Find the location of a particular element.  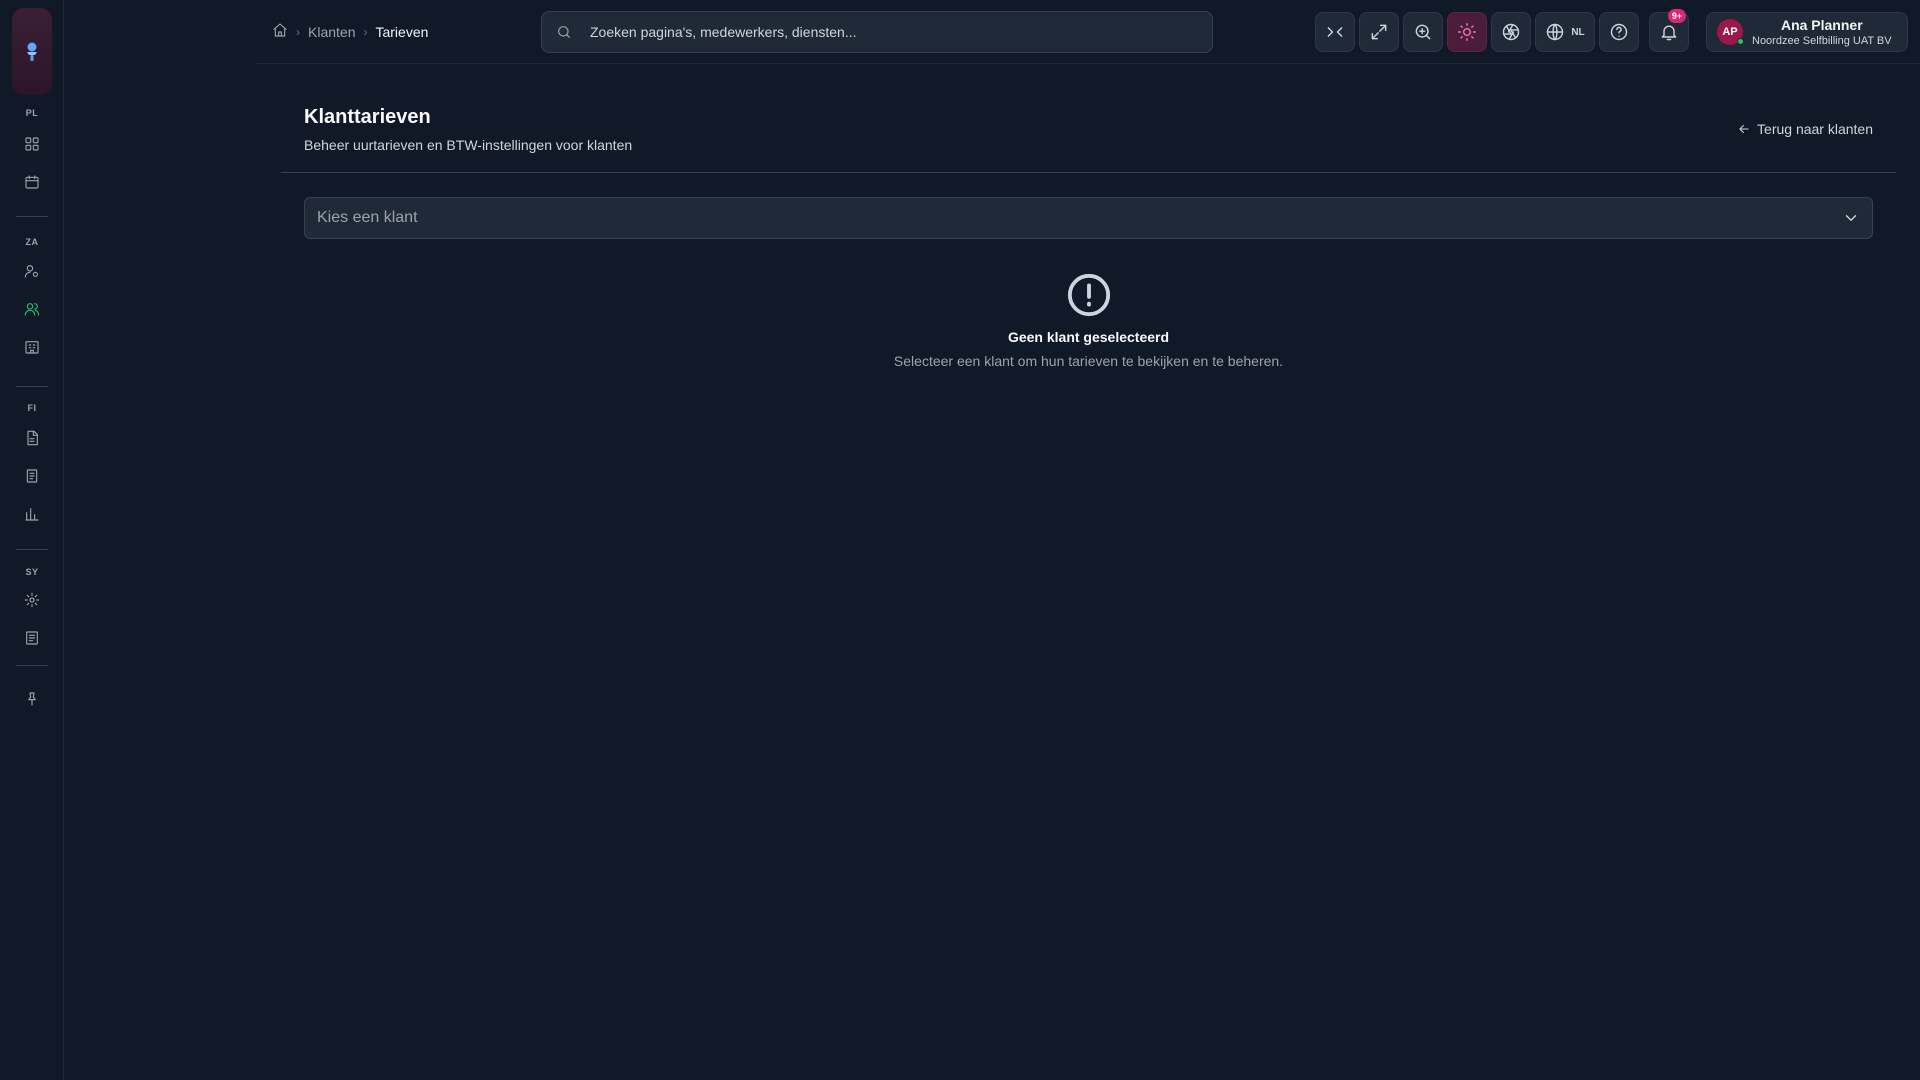

search-input is located at coordinates (901, 32).